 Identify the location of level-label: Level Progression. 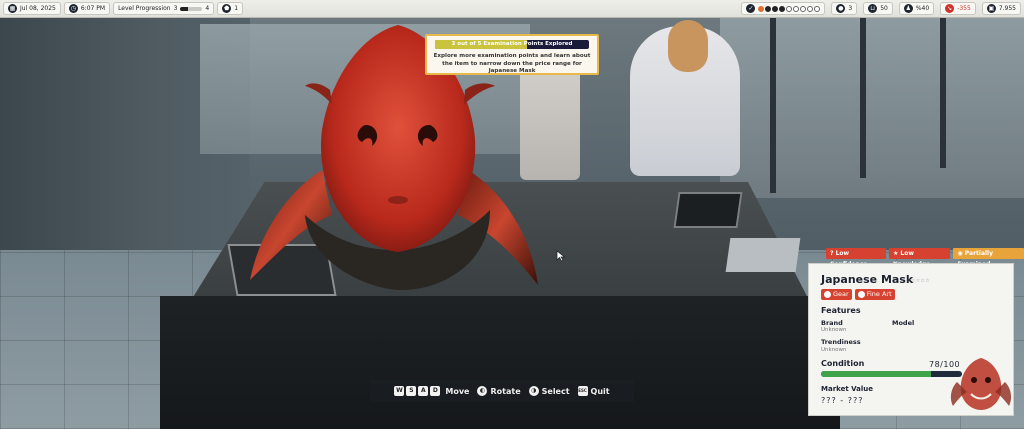
(144, 8).